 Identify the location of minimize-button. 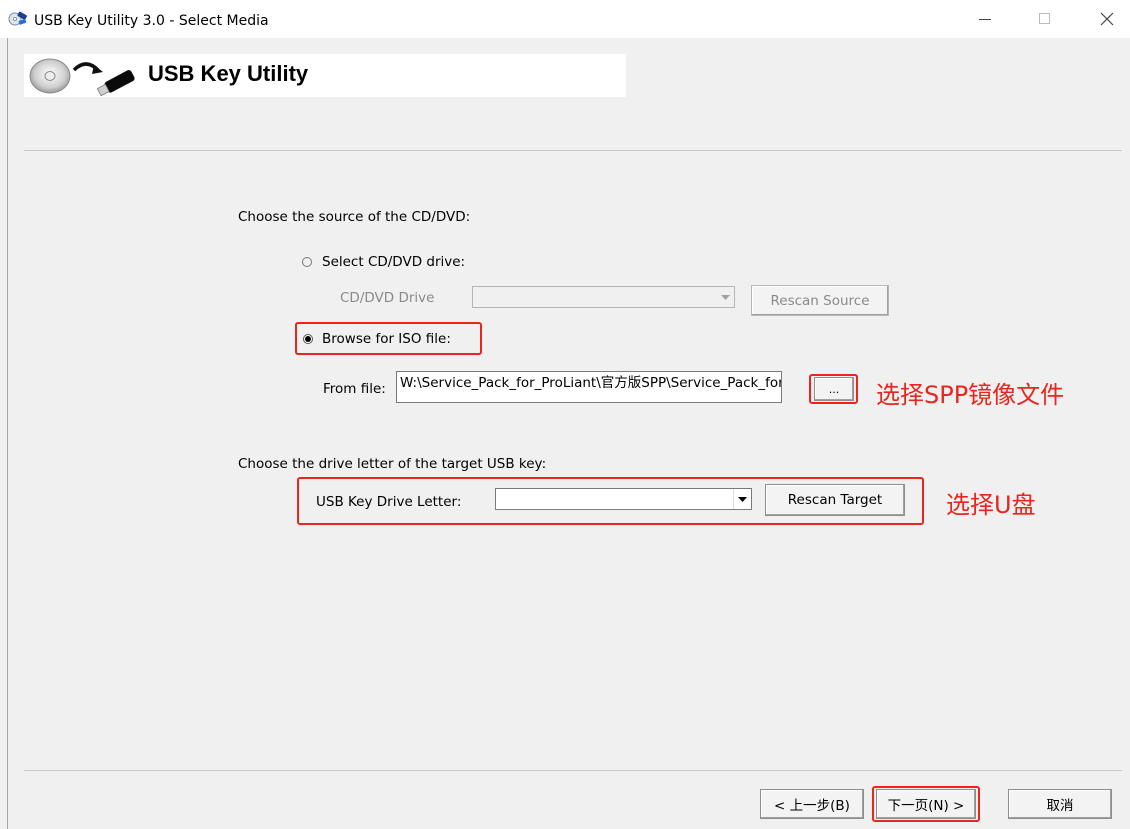
(985, 19).